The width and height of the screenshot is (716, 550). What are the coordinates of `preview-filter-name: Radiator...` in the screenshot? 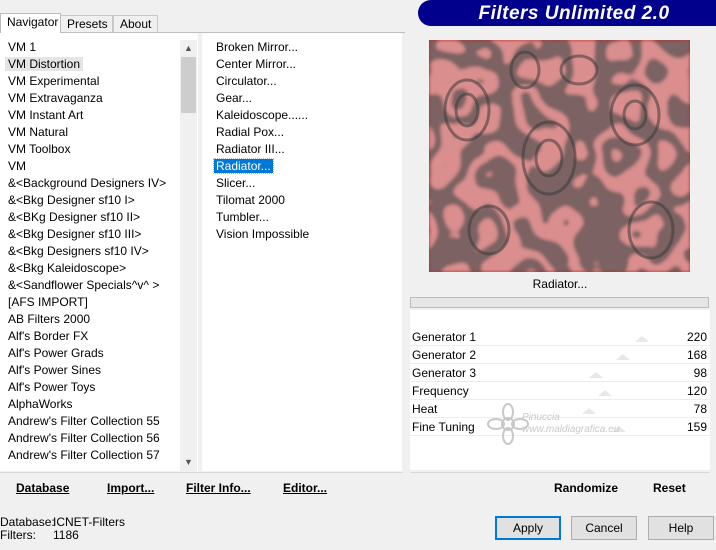 It's located at (560, 284).